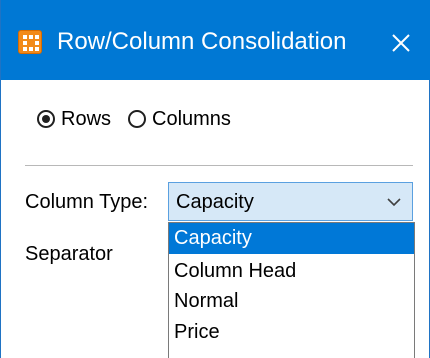 This screenshot has height=358, width=430. Describe the element at coordinates (291, 301) in the screenshot. I see `dropdown-option-normal: Normal` at that location.